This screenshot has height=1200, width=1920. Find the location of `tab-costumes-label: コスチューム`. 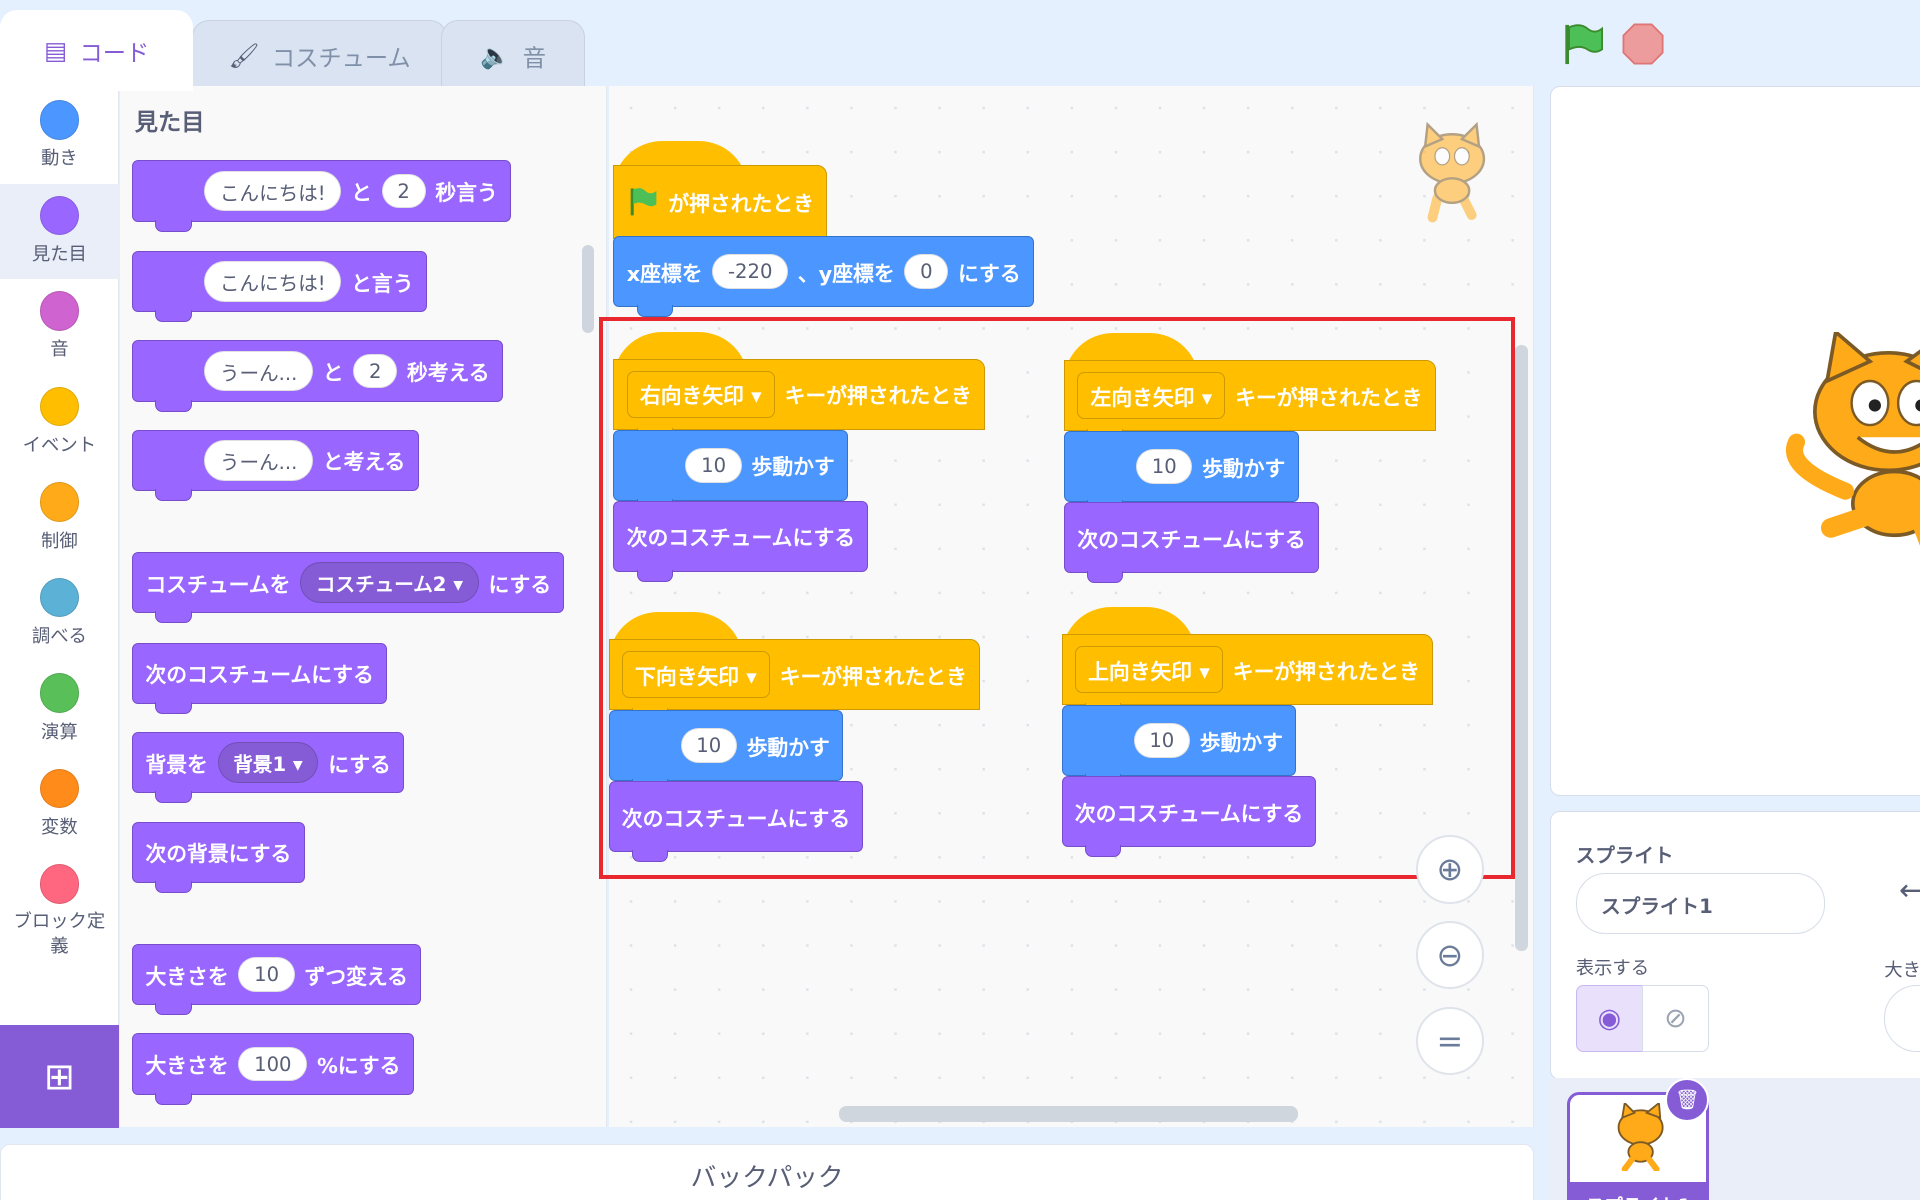

tab-costumes-label: コスチューム is located at coordinates (341, 58).